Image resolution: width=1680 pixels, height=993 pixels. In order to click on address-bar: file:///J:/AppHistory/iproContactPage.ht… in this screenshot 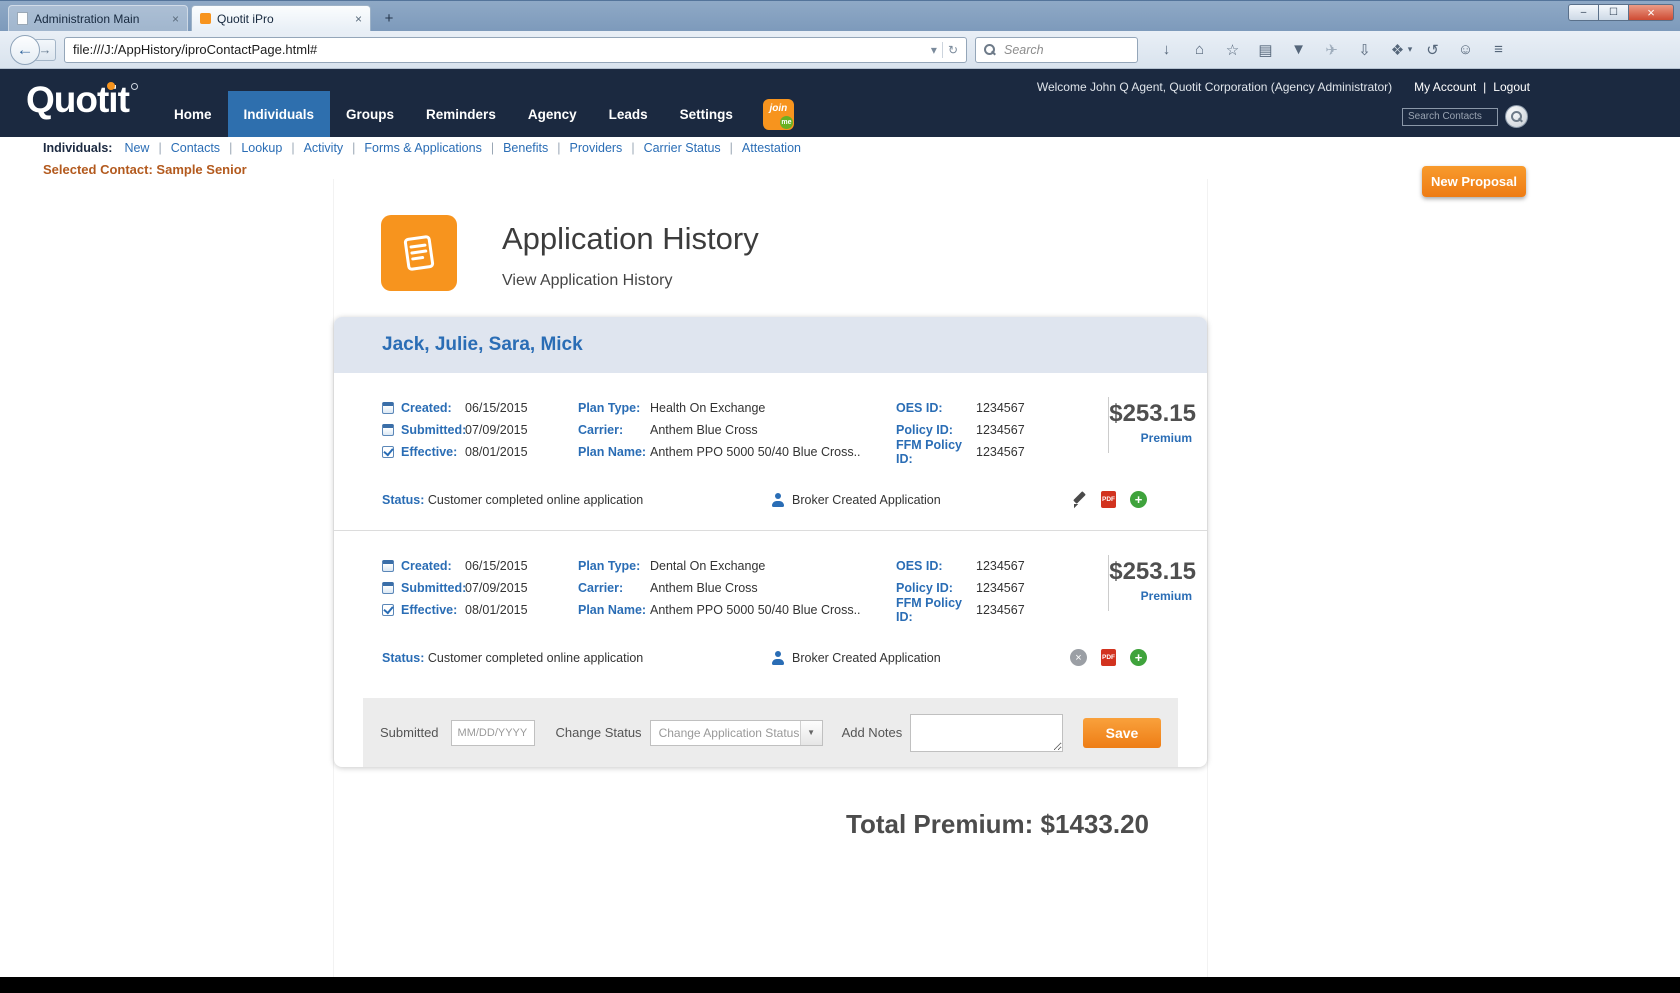, I will do `click(515, 49)`.